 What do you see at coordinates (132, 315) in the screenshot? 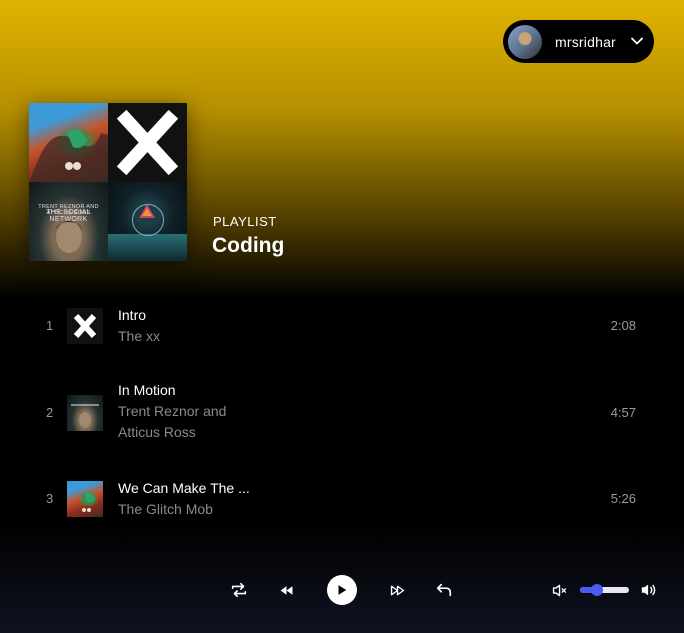
I see `track-title: Intro` at bounding box center [132, 315].